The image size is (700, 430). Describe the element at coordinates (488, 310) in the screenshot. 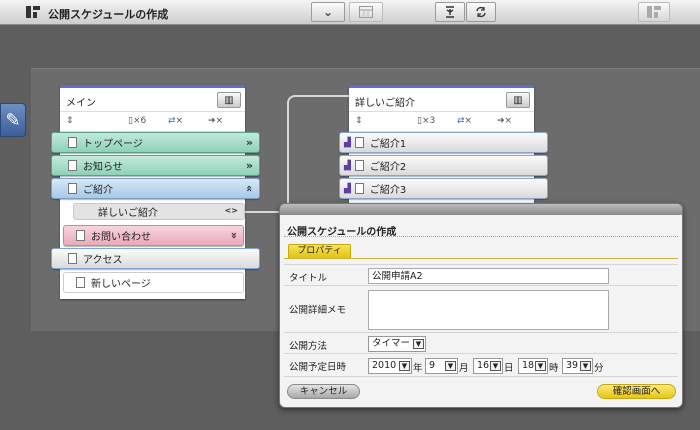

I see `memo-textarea` at that location.